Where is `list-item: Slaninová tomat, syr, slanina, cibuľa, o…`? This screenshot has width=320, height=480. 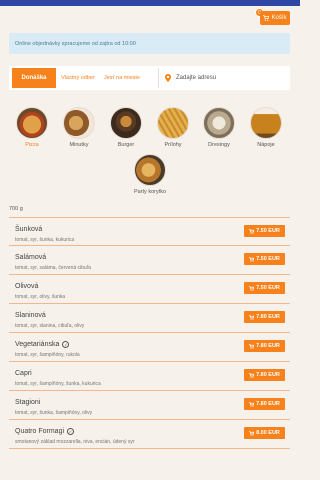
list-item: Slaninová tomat, syr, slanina, cibuľa, o… is located at coordinates (149, 318).